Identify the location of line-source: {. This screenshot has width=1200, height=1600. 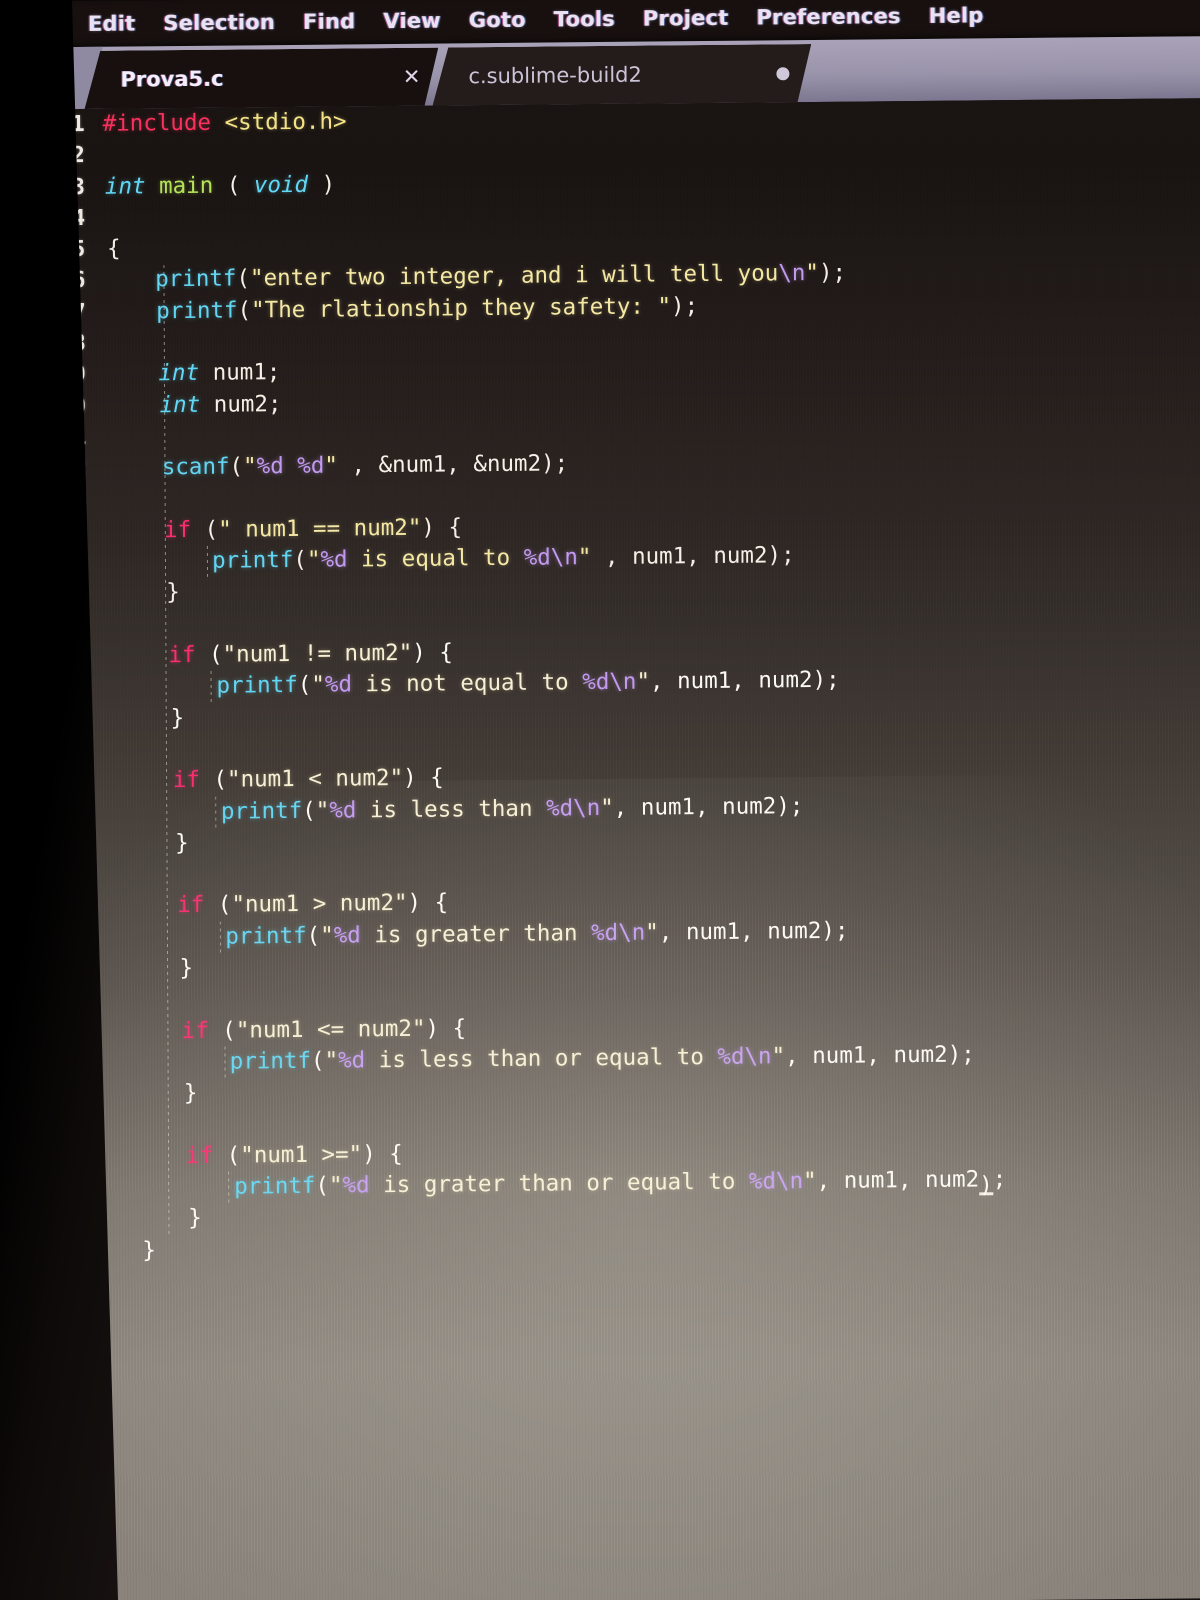
(114, 249).